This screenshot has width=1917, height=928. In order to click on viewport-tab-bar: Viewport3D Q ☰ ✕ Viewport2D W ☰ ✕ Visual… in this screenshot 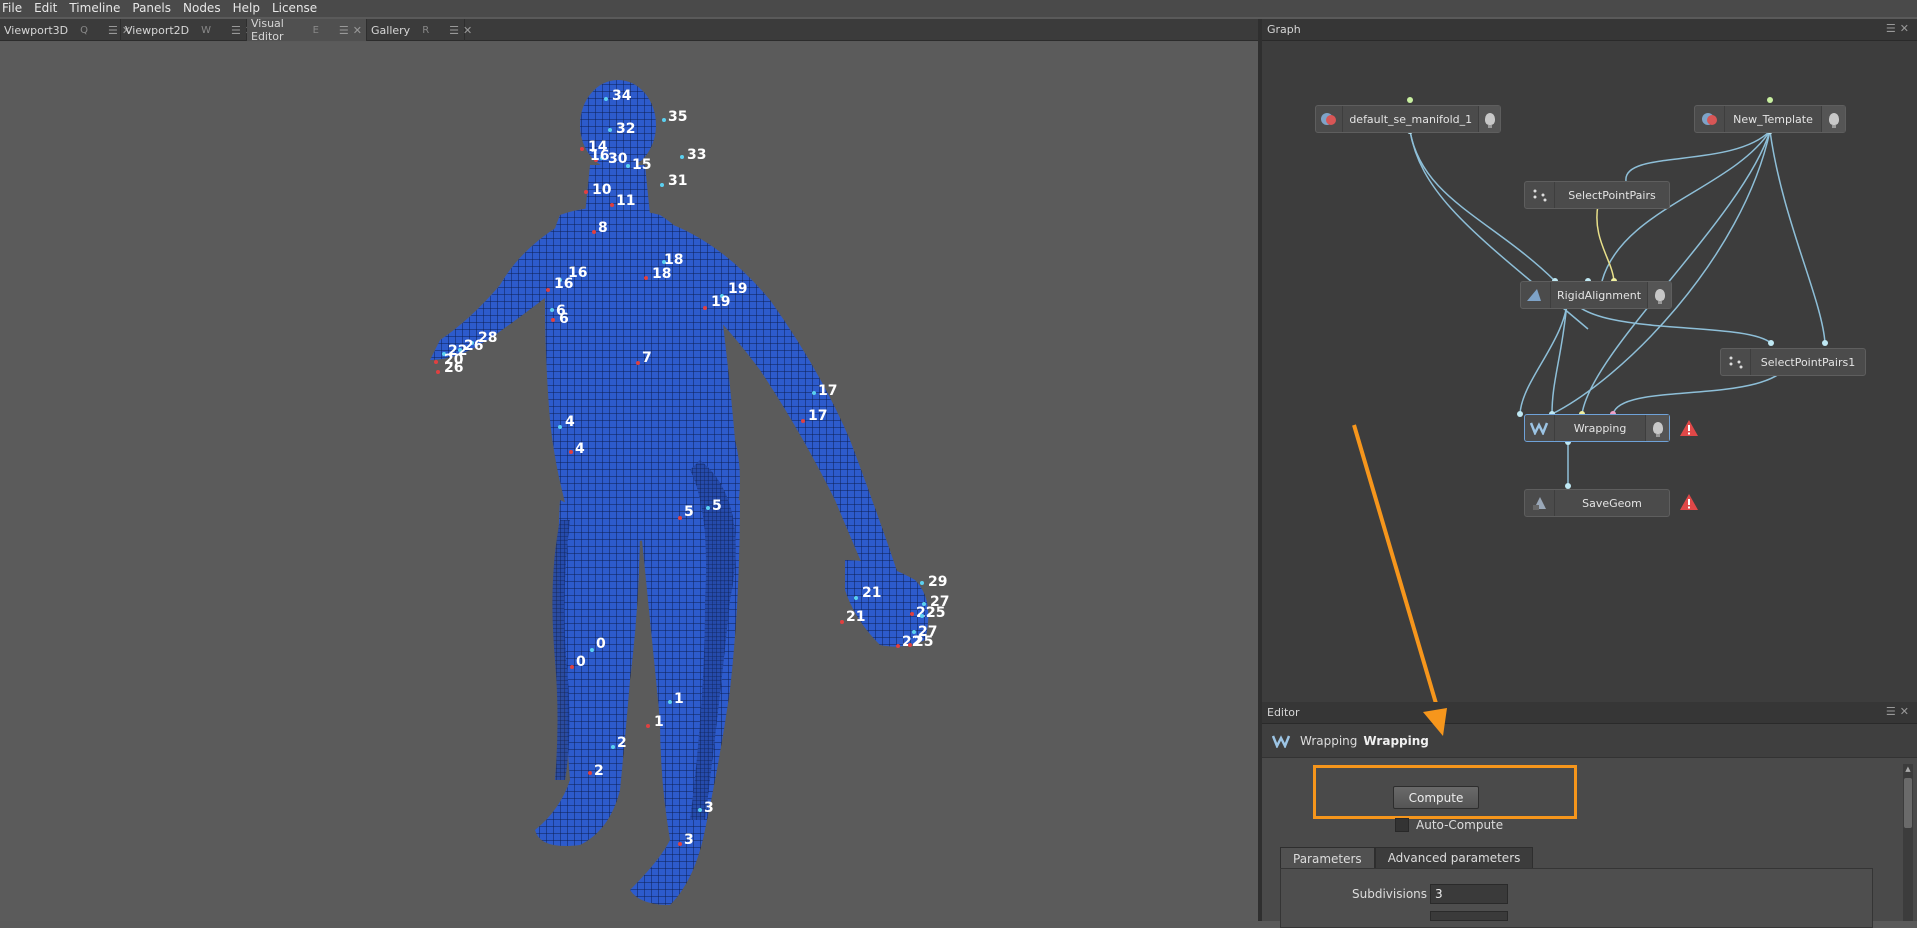, I will do `click(629, 30)`.